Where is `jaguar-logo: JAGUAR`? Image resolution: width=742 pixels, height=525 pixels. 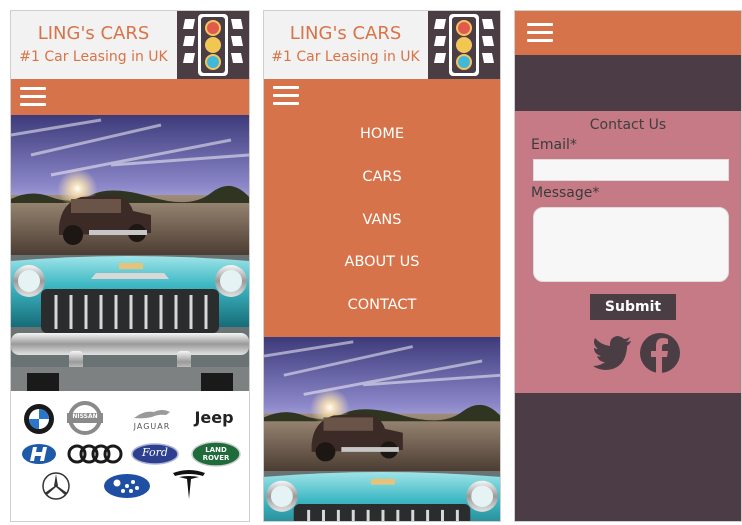 jaguar-logo: JAGUAR is located at coordinates (152, 418).